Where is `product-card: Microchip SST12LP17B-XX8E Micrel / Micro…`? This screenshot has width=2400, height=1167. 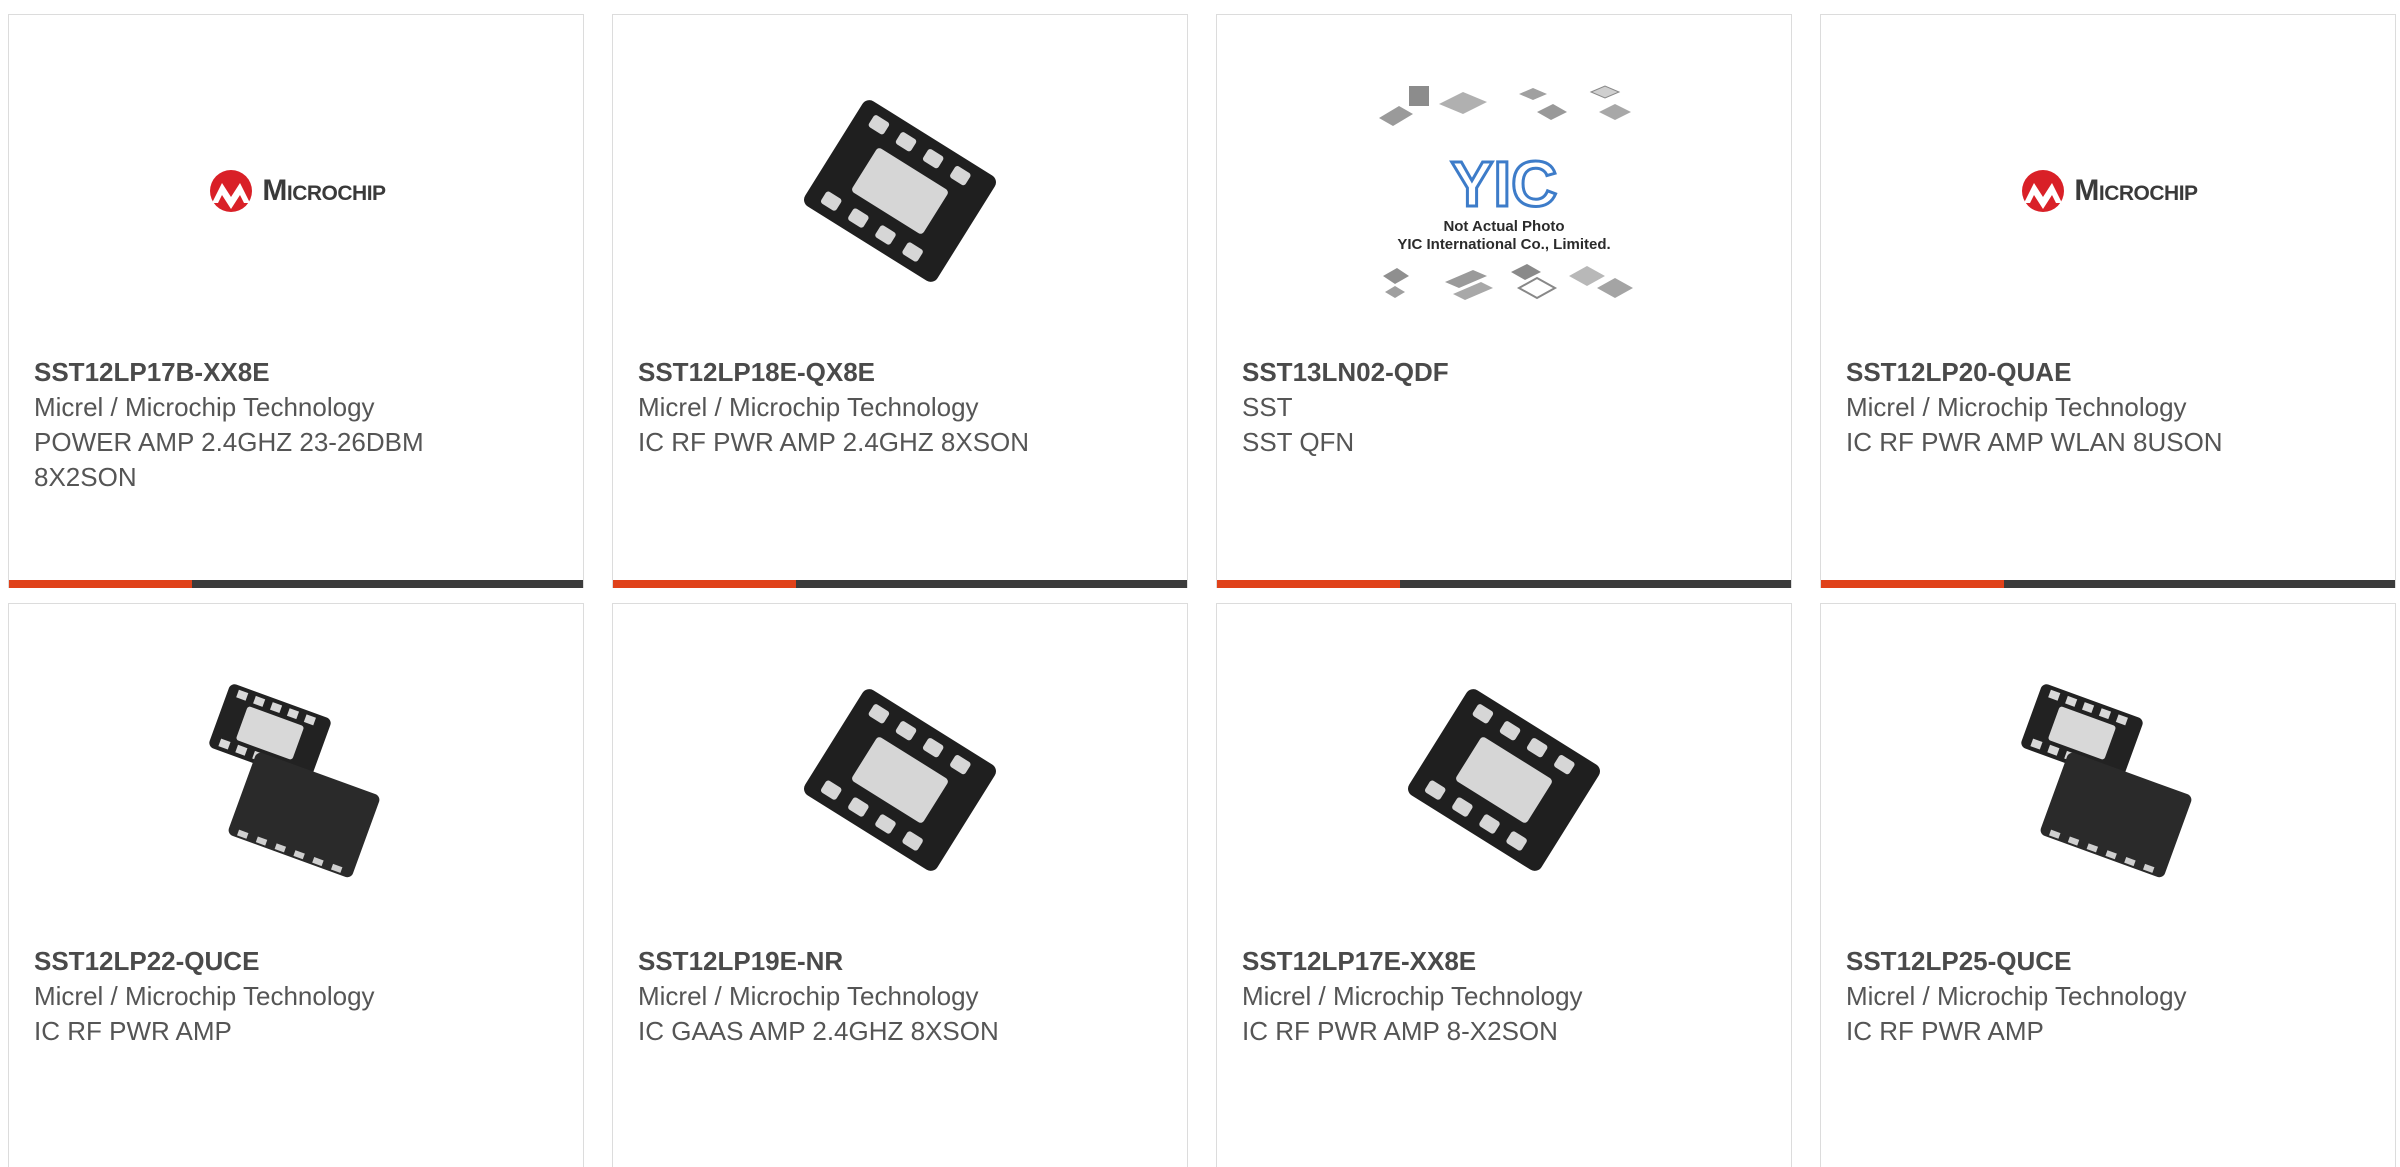 product-card: Microchip SST12LP17B-XX8E Micrel / Micro… is located at coordinates (296, 301).